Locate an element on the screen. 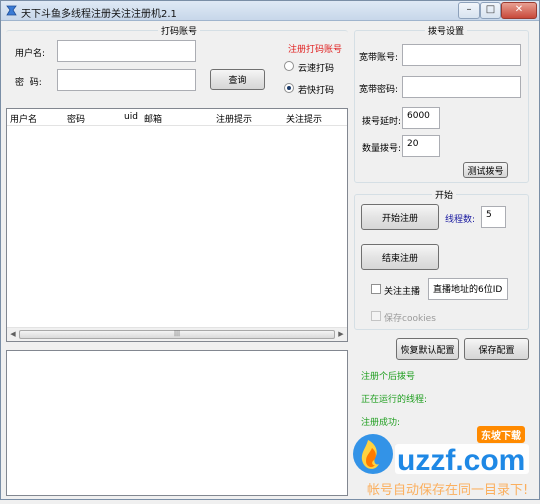 The width and height of the screenshot is (540, 504). dial-group-title: 拨号设置 is located at coordinates (446, 30).